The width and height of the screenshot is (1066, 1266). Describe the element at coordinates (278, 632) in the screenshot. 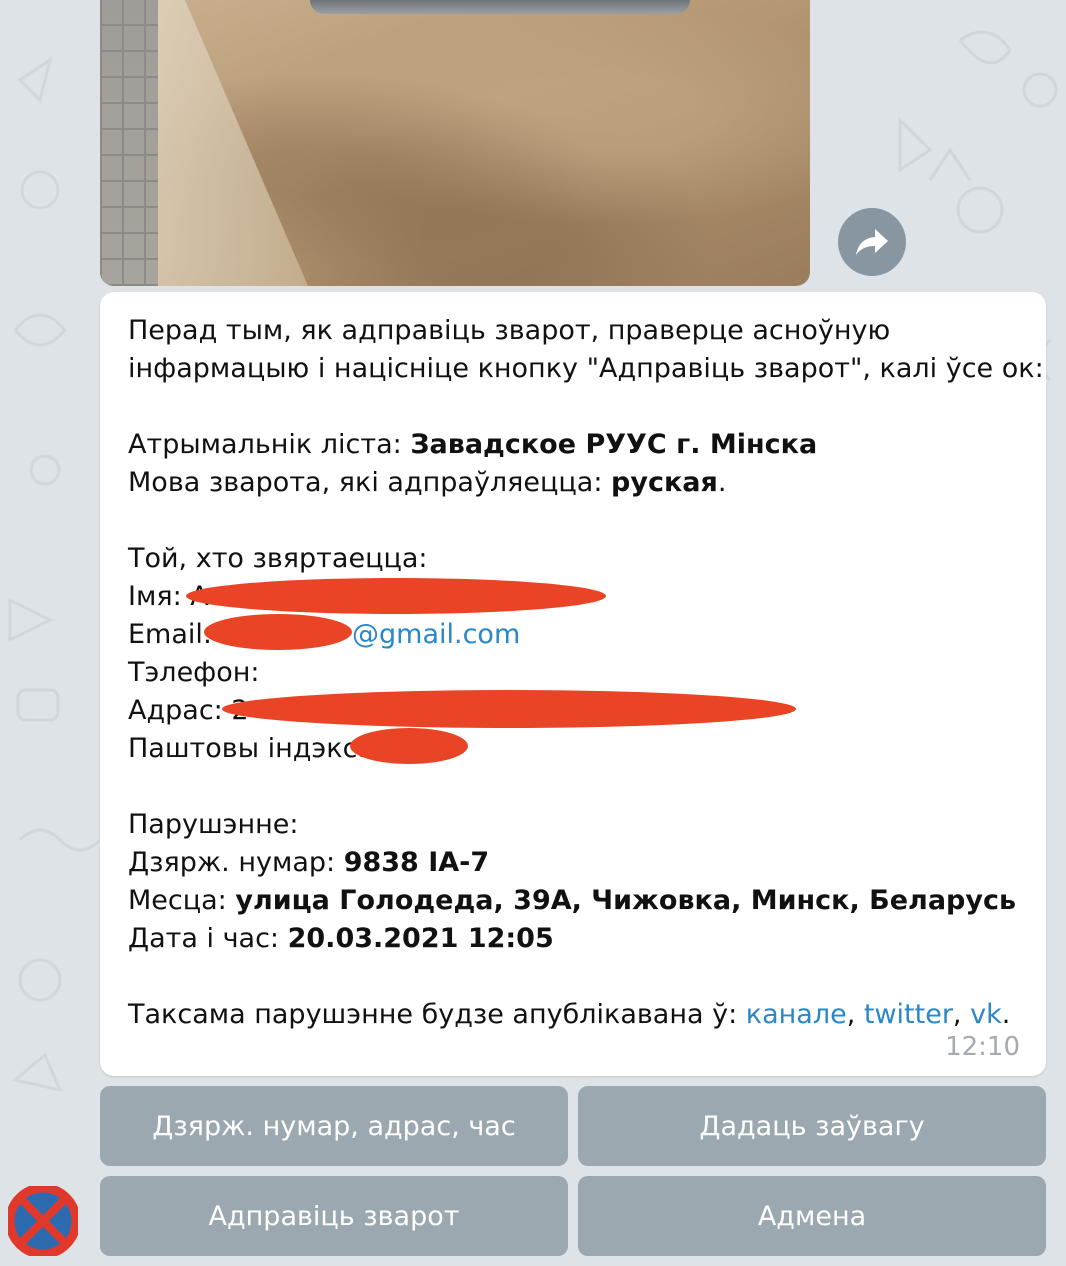

I see `redaction-email` at that location.